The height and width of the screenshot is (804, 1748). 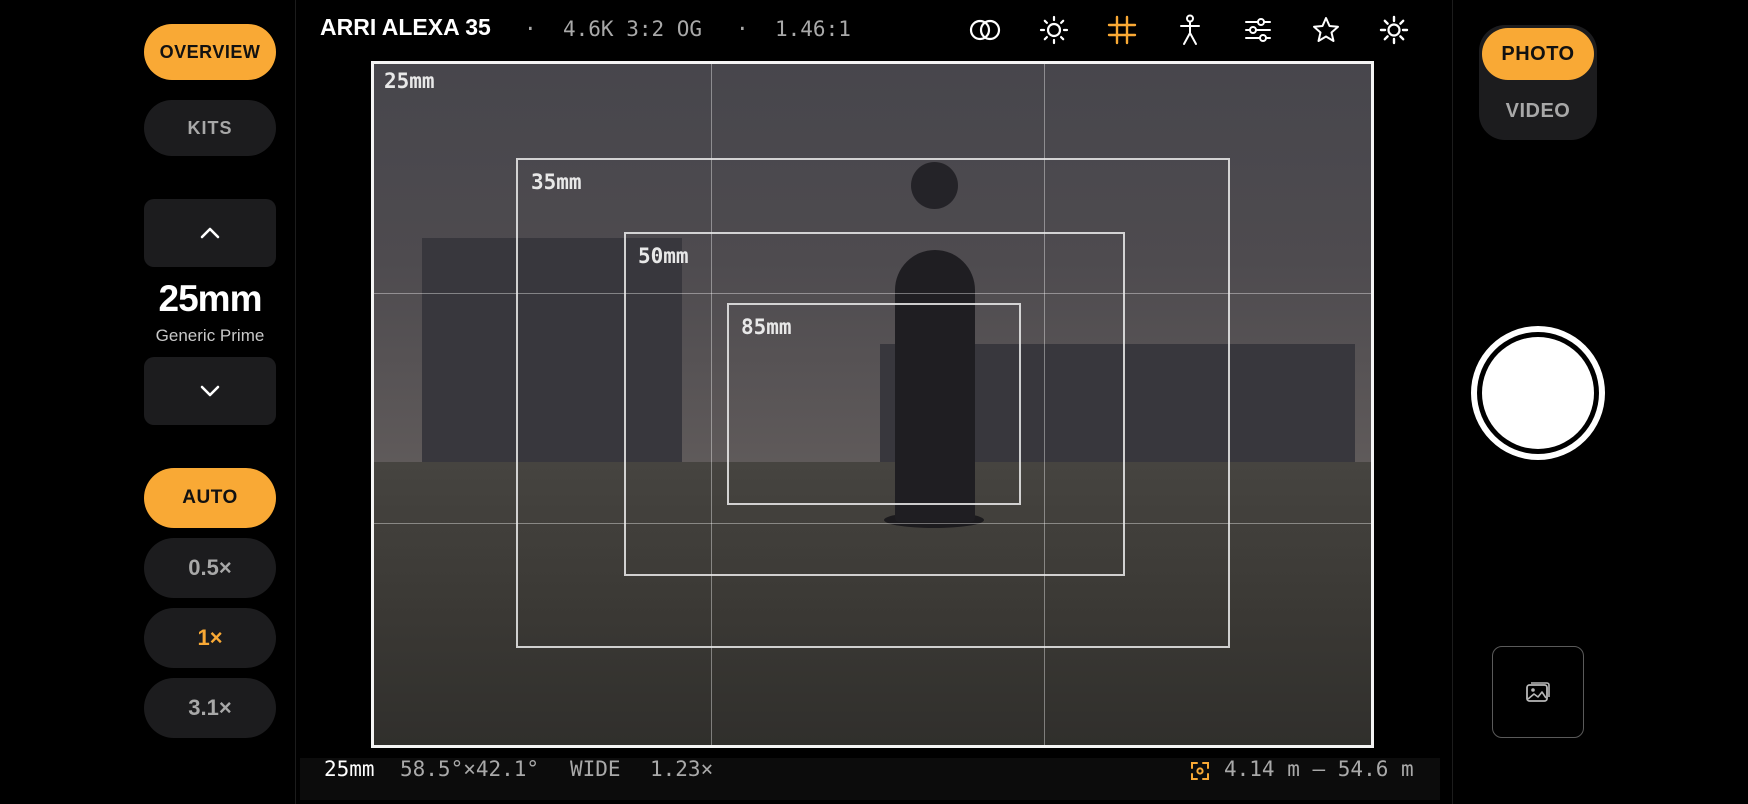 What do you see at coordinates (1200, 771) in the screenshot?
I see `focus-target-icon` at bounding box center [1200, 771].